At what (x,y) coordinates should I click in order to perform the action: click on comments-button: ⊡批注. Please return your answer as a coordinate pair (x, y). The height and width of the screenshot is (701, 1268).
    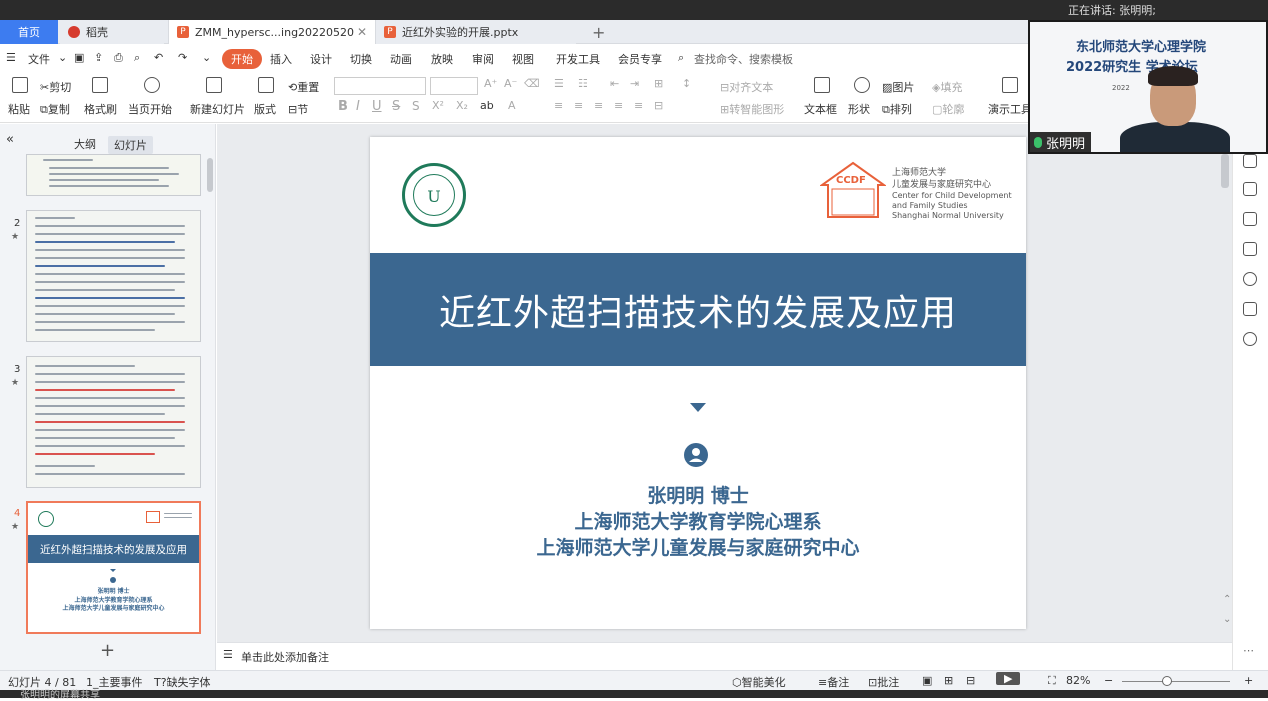
    Looking at the image, I should click on (883, 682).